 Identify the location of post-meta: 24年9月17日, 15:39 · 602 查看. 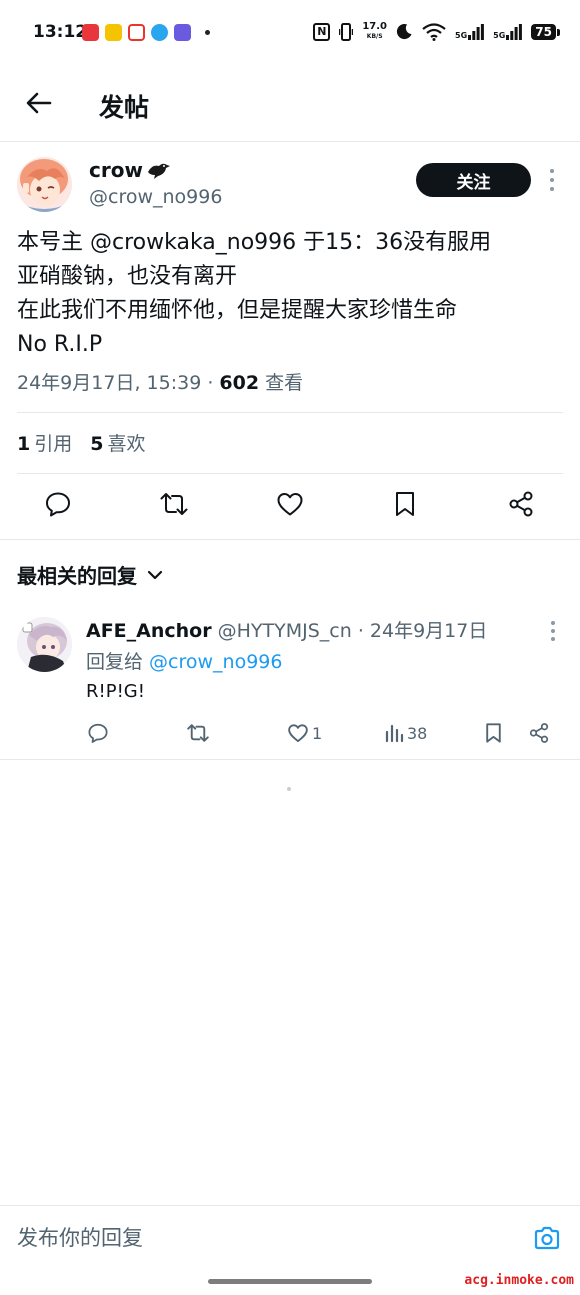
(160, 381).